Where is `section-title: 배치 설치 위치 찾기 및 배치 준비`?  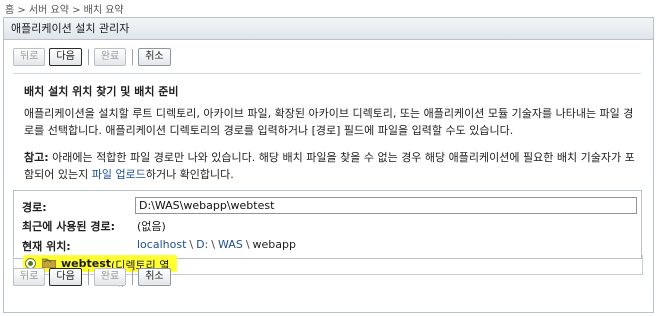 section-title: 배치 설치 위치 찾기 및 배치 준비 is located at coordinates (101, 91).